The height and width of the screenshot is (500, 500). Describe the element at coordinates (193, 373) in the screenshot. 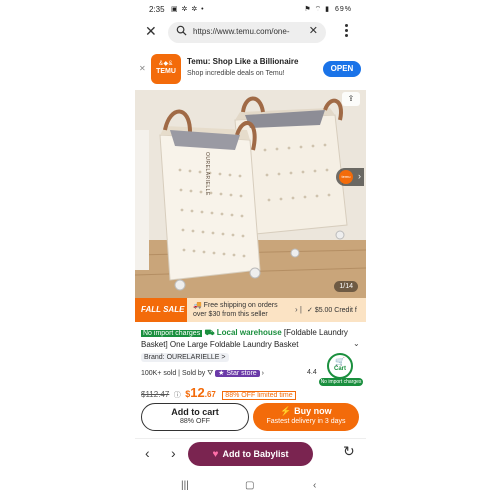

I see `sold-by-label: Sold by` at that location.